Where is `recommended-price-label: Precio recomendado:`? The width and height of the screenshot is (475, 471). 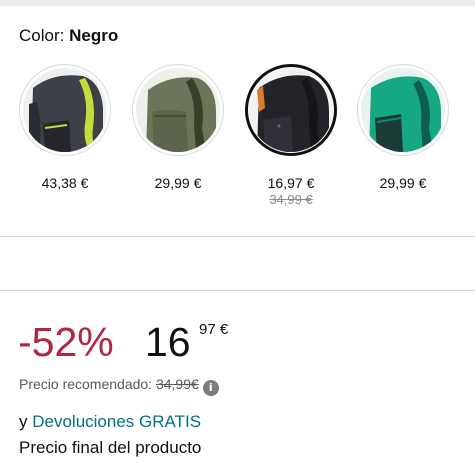
recommended-price-label: Precio recomendado: is located at coordinates (86, 384).